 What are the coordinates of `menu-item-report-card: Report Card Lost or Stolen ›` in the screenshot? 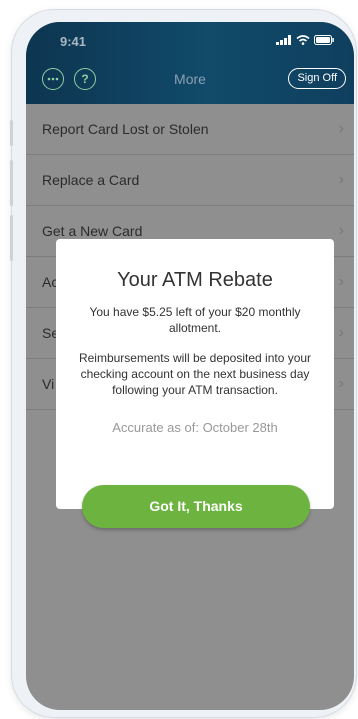 It's located at (190, 129).